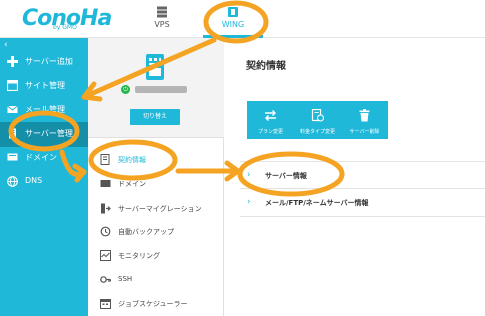 The image size is (485, 316). What do you see at coordinates (132, 160) in the screenshot?
I see `menu-item-label: 契約情報` at bounding box center [132, 160].